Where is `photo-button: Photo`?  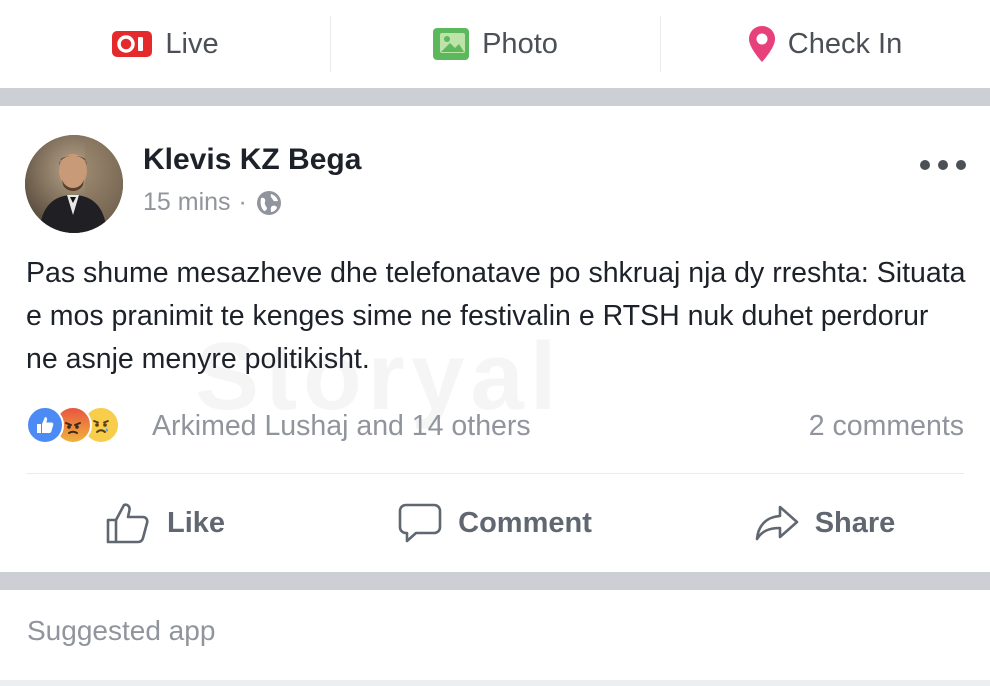 photo-button: Photo is located at coordinates (495, 44).